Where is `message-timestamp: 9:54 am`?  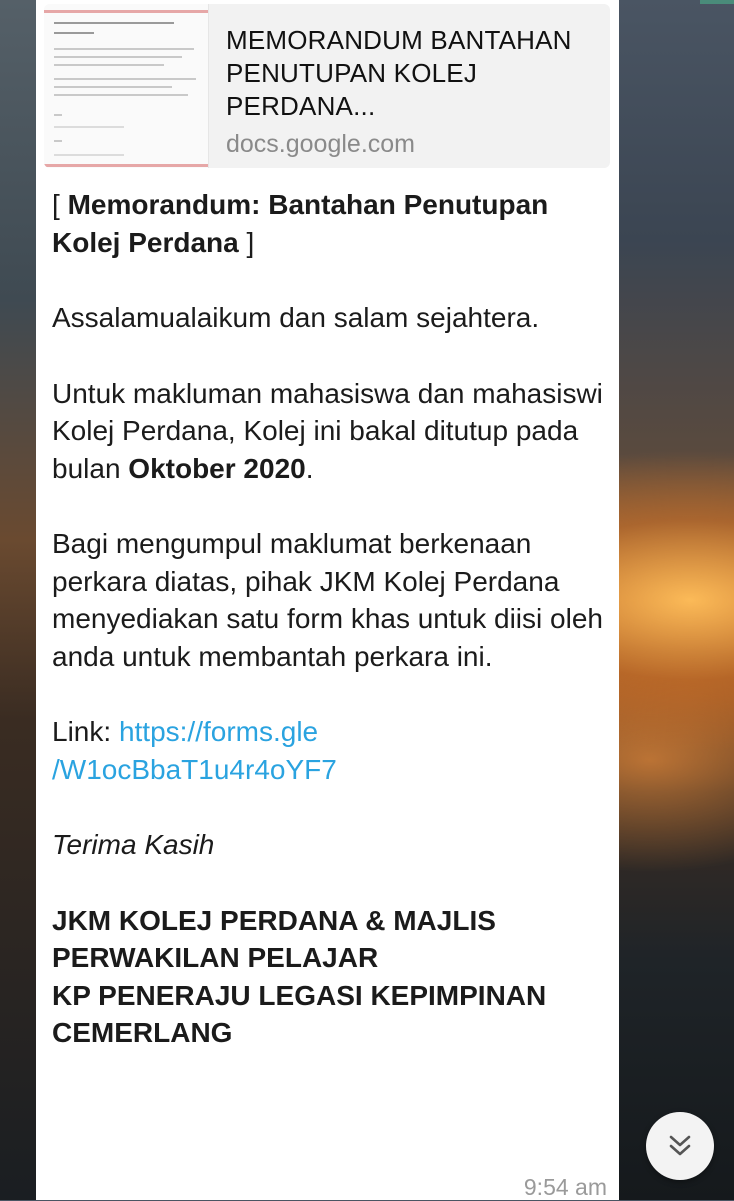 message-timestamp: 9:54 am is located at coordinates (565, 1187).